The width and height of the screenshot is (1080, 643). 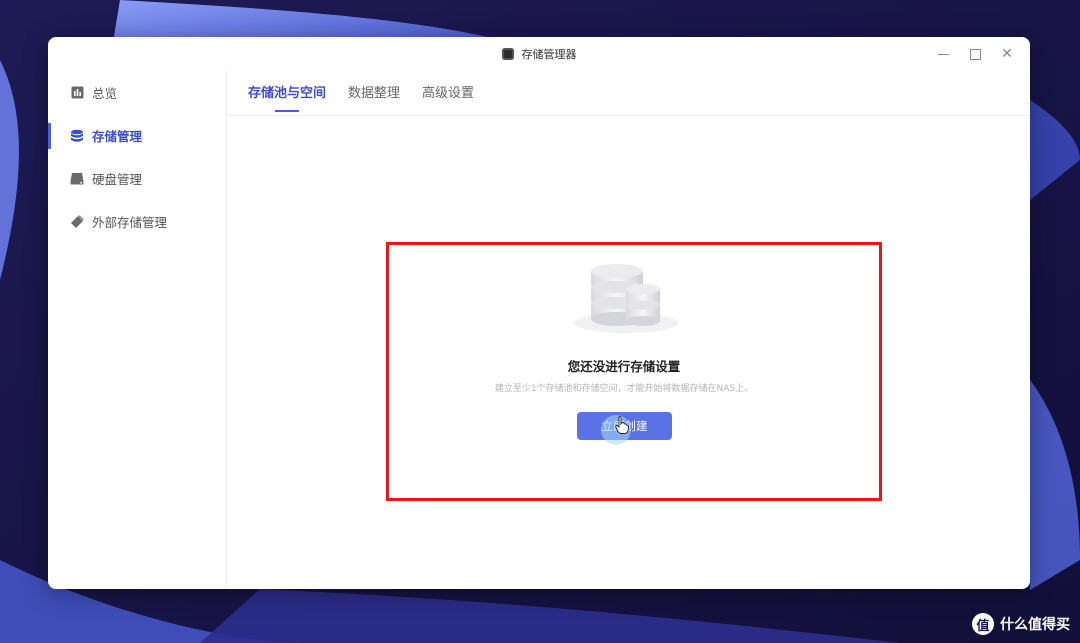 What do you see at coordinates (105, 93) in the screenshot?
I see `sidebar-item-label: 总览` at bounding box center [105, 93].